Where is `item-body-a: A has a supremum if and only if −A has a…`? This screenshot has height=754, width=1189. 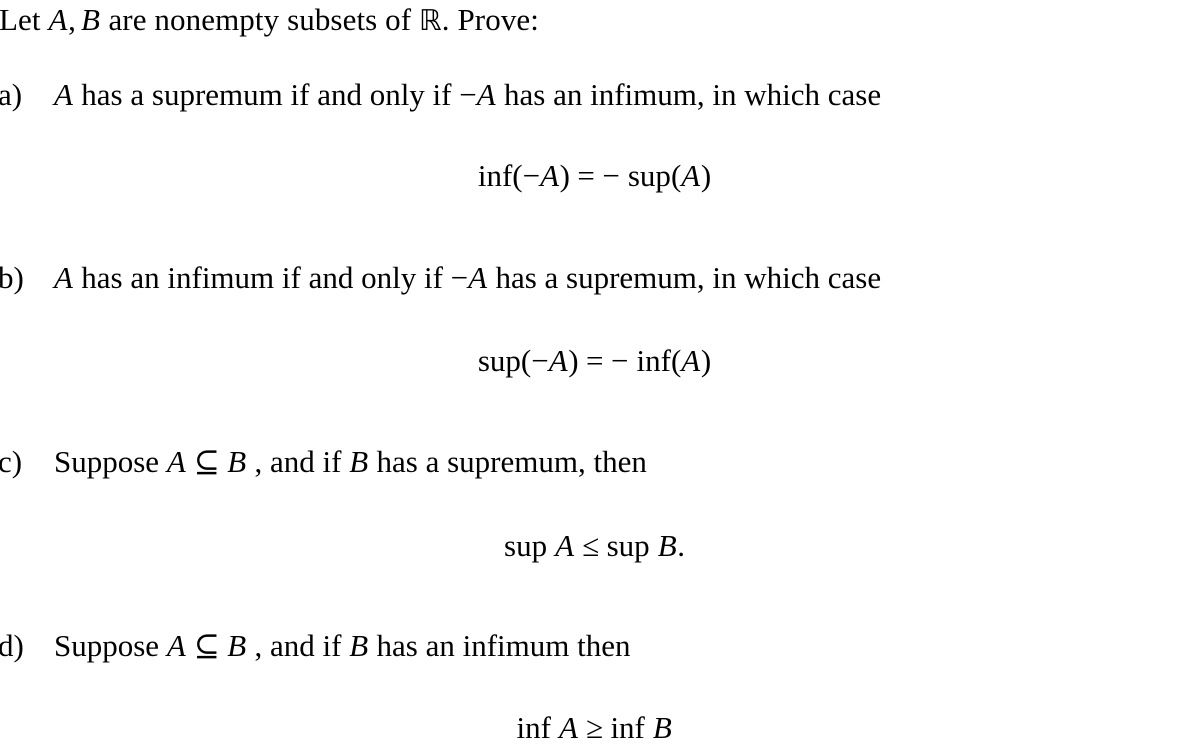
item-body-a: A has a supremum if and only if −A has a… is located at coordinates (467, 94).